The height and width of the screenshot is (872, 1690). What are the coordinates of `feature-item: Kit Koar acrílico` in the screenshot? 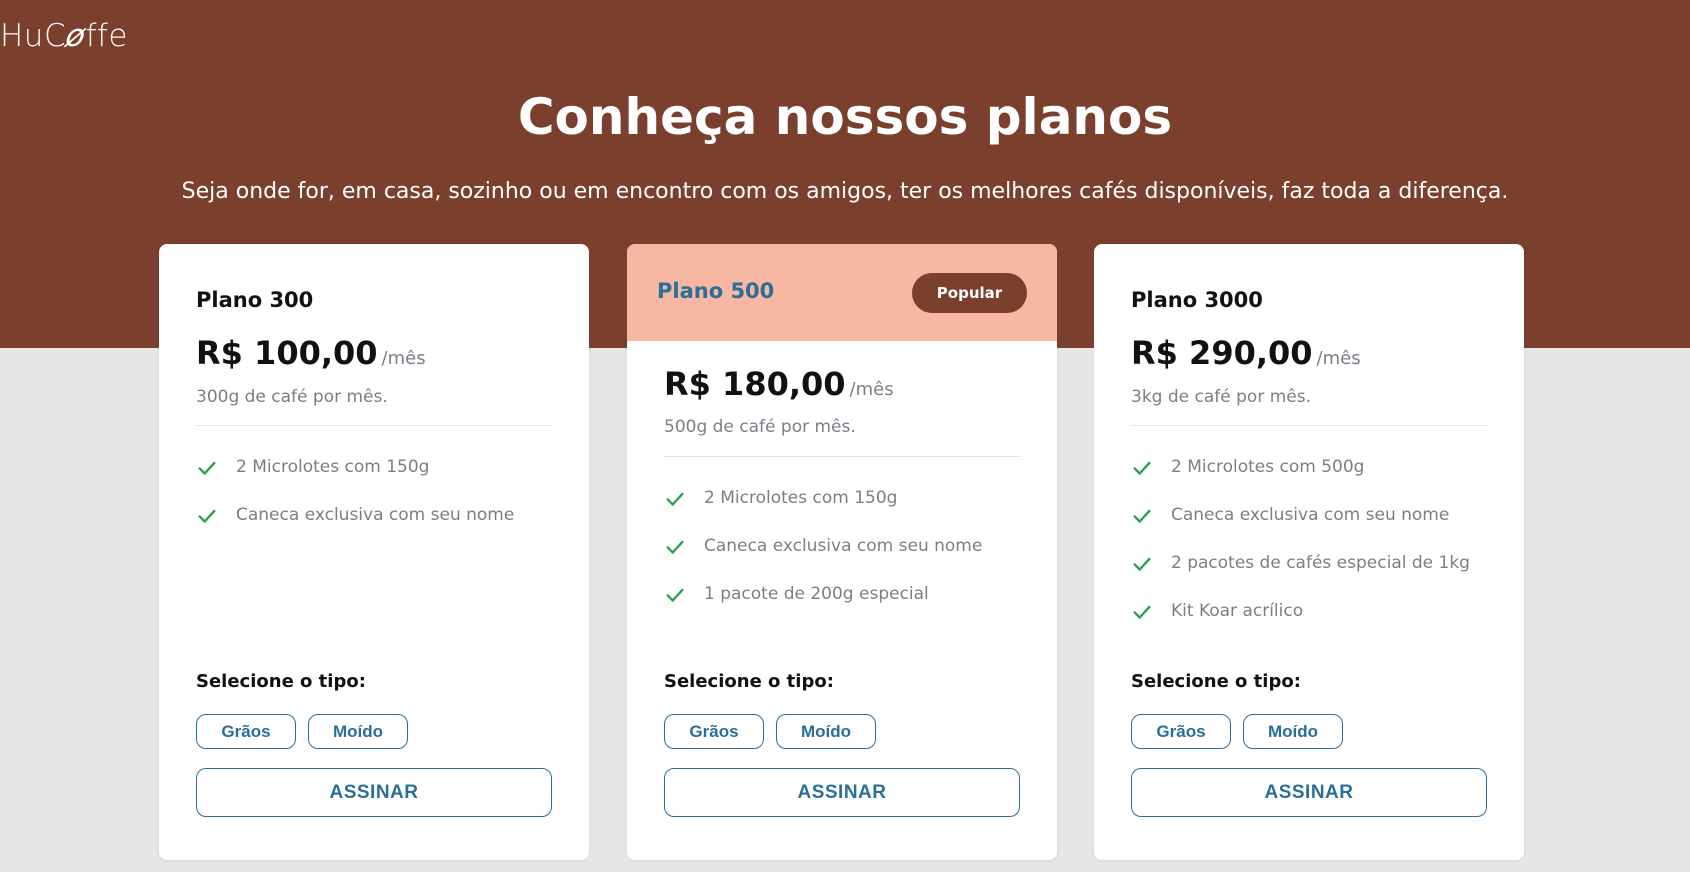 It's located at (1300, 625).